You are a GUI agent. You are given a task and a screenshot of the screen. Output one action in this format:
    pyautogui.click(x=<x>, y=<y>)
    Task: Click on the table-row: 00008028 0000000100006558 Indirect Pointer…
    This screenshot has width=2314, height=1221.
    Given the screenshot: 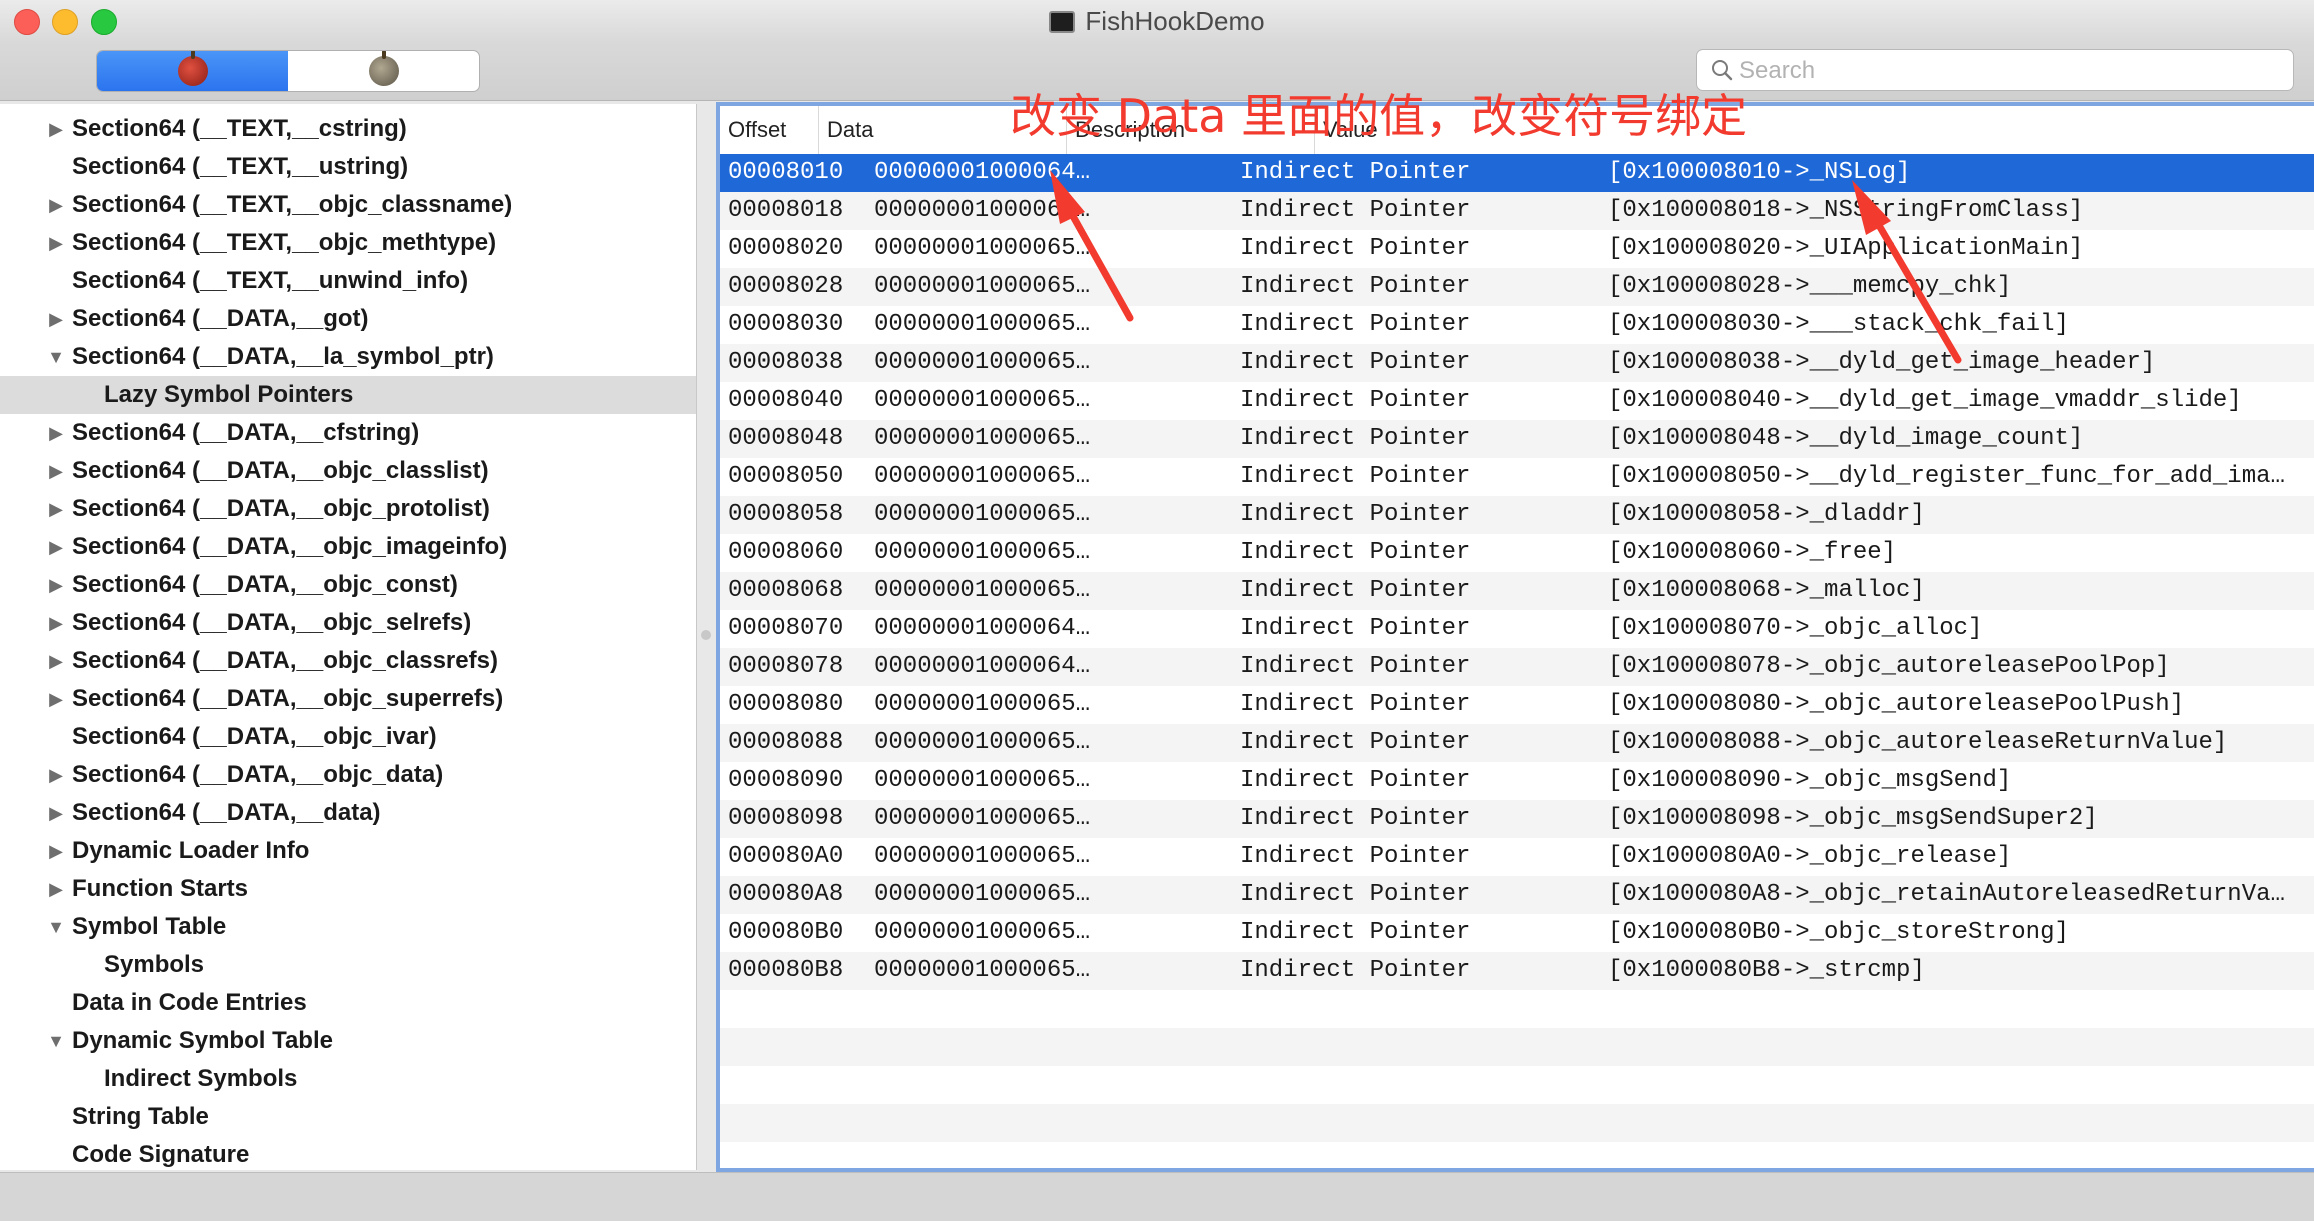 What is the action you would take?
    pyautogui.click(x=1517, y=287)
    